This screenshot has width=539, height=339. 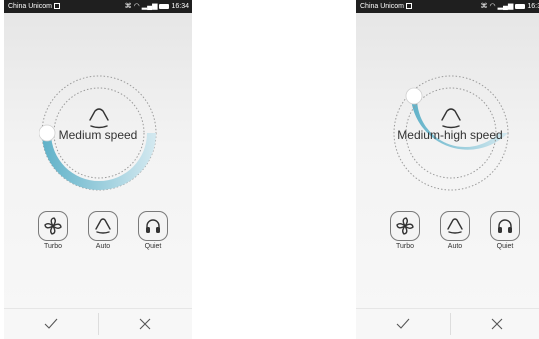 I want to click on status-bar: China Unicom ⌘ ◠ ▂▄▆ 16:34, so click(x=98, y=6).